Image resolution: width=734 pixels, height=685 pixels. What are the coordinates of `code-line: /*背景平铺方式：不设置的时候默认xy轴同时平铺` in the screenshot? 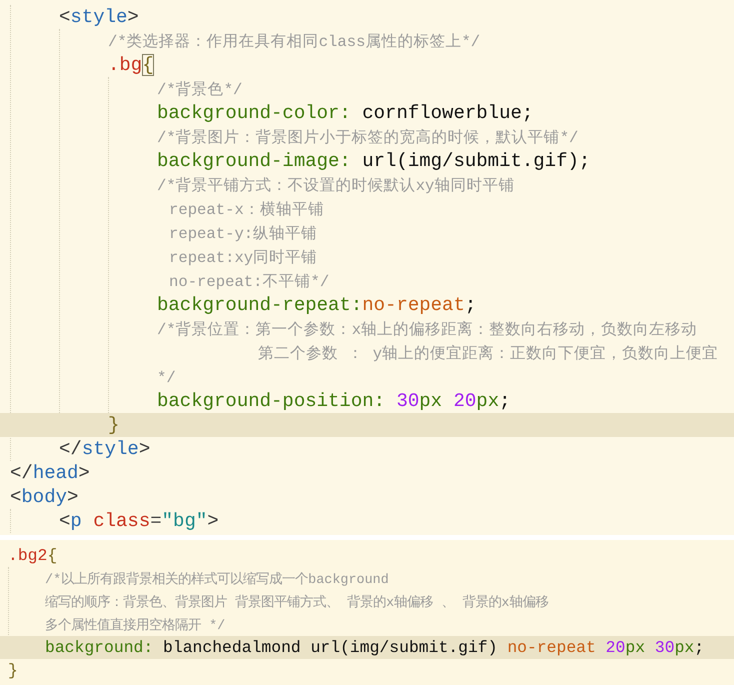 It's located at (335, 186).